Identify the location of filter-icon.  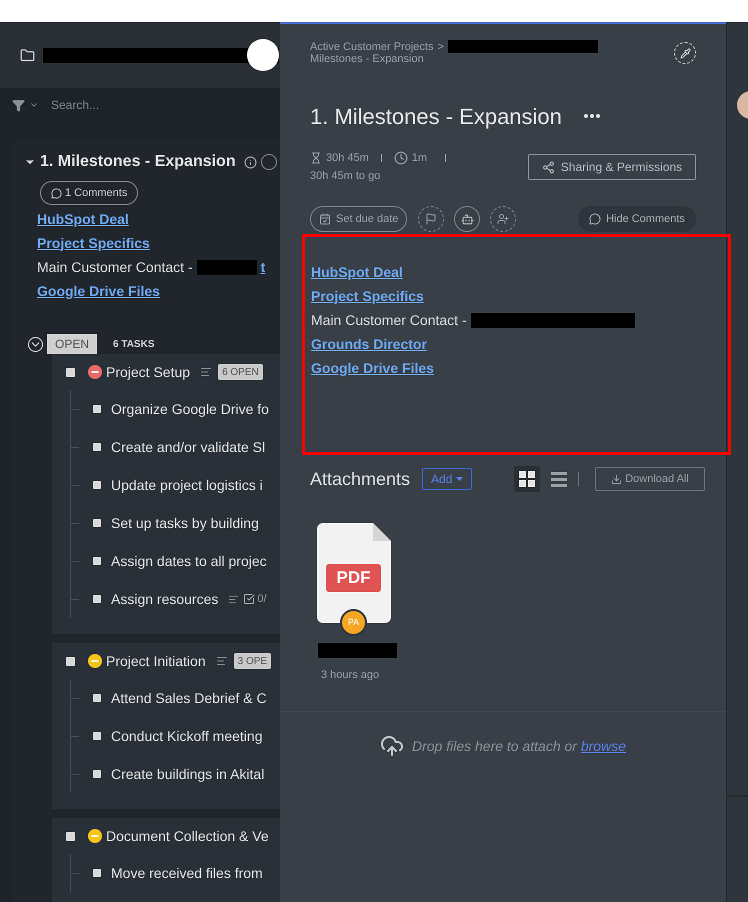
(18, 105).